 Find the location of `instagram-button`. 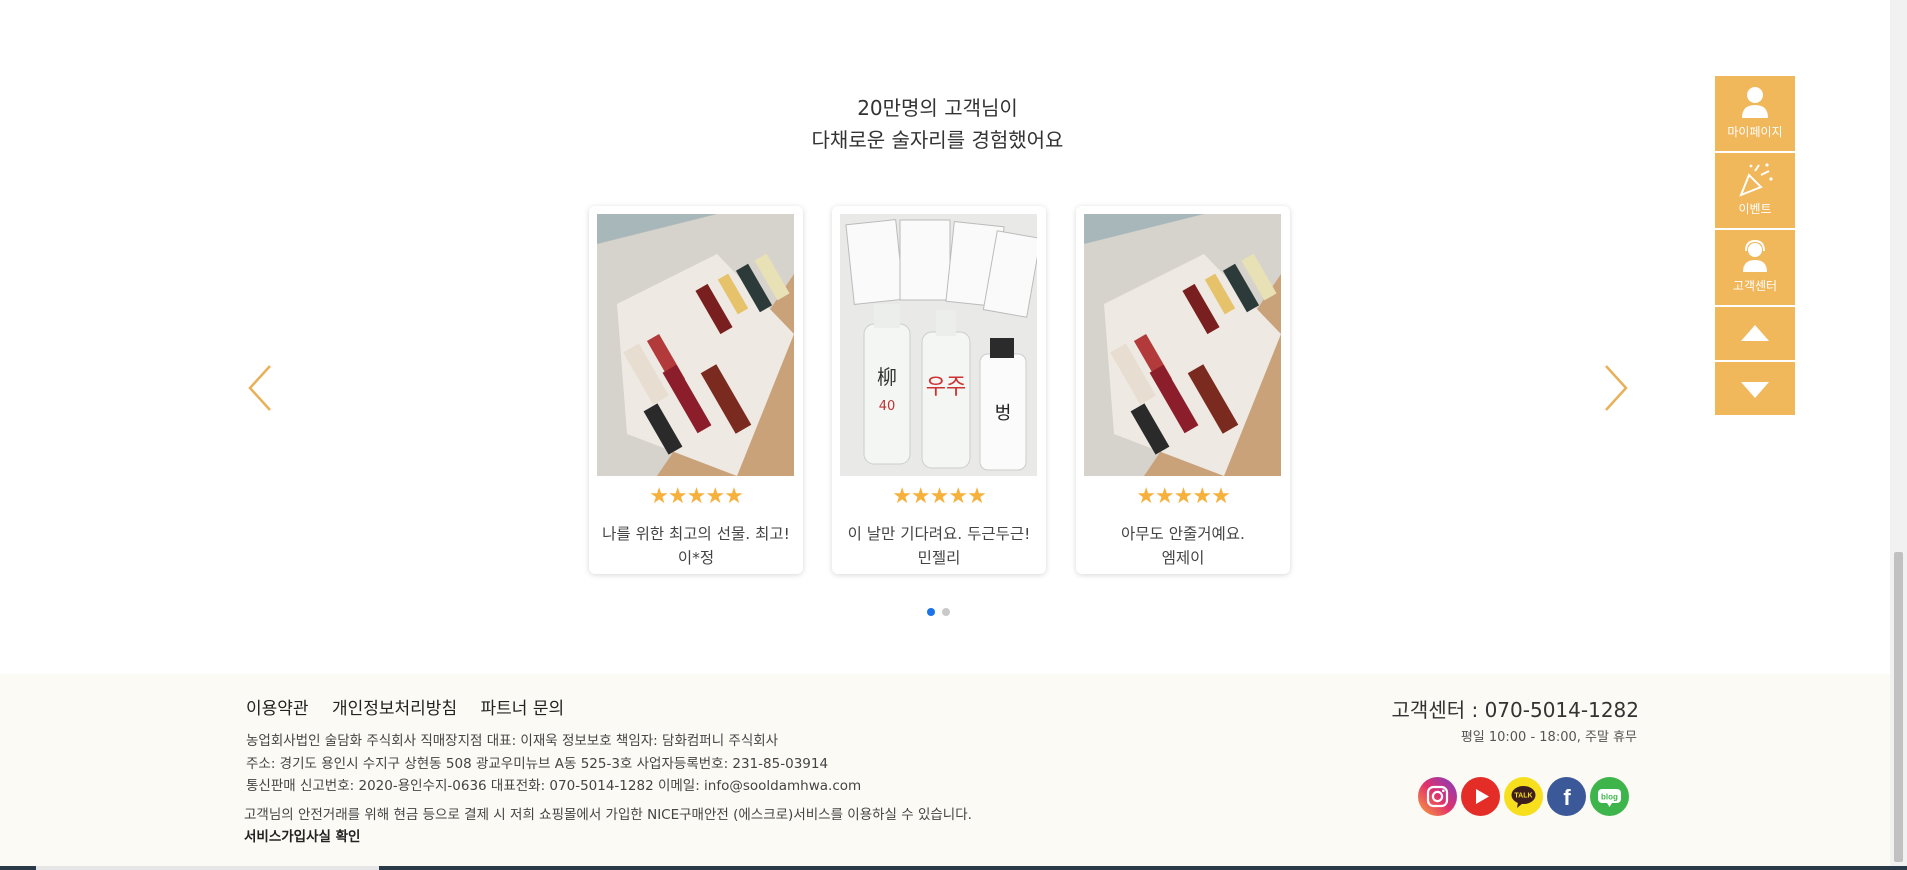

instagram-button is located at coordinates (1437, 796).